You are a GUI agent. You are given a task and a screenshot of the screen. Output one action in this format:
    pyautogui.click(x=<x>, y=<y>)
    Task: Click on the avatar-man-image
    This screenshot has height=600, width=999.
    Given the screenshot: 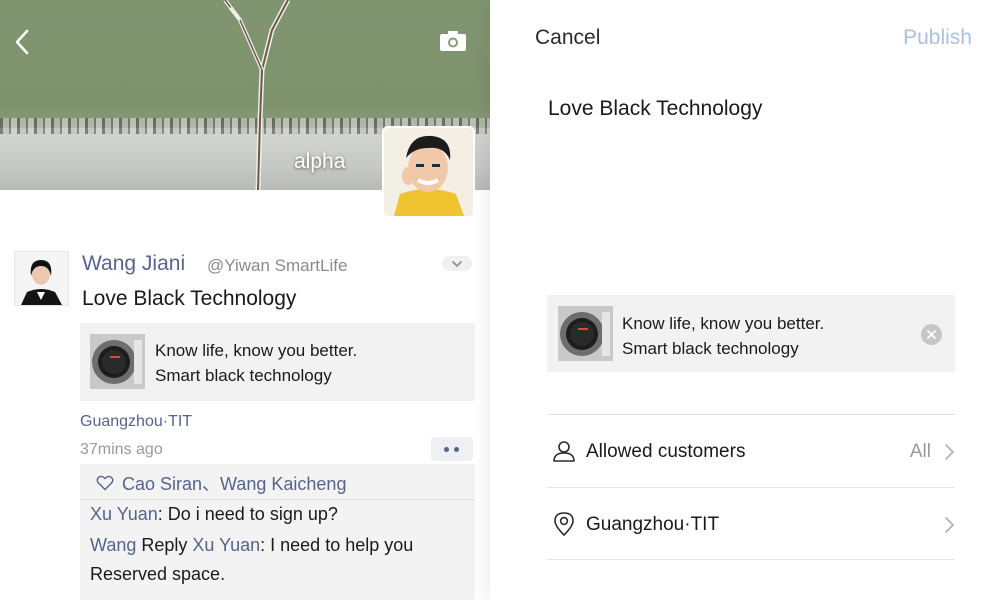 What is the action you would take?
    pyautogui.click(x=428, y=172)
    